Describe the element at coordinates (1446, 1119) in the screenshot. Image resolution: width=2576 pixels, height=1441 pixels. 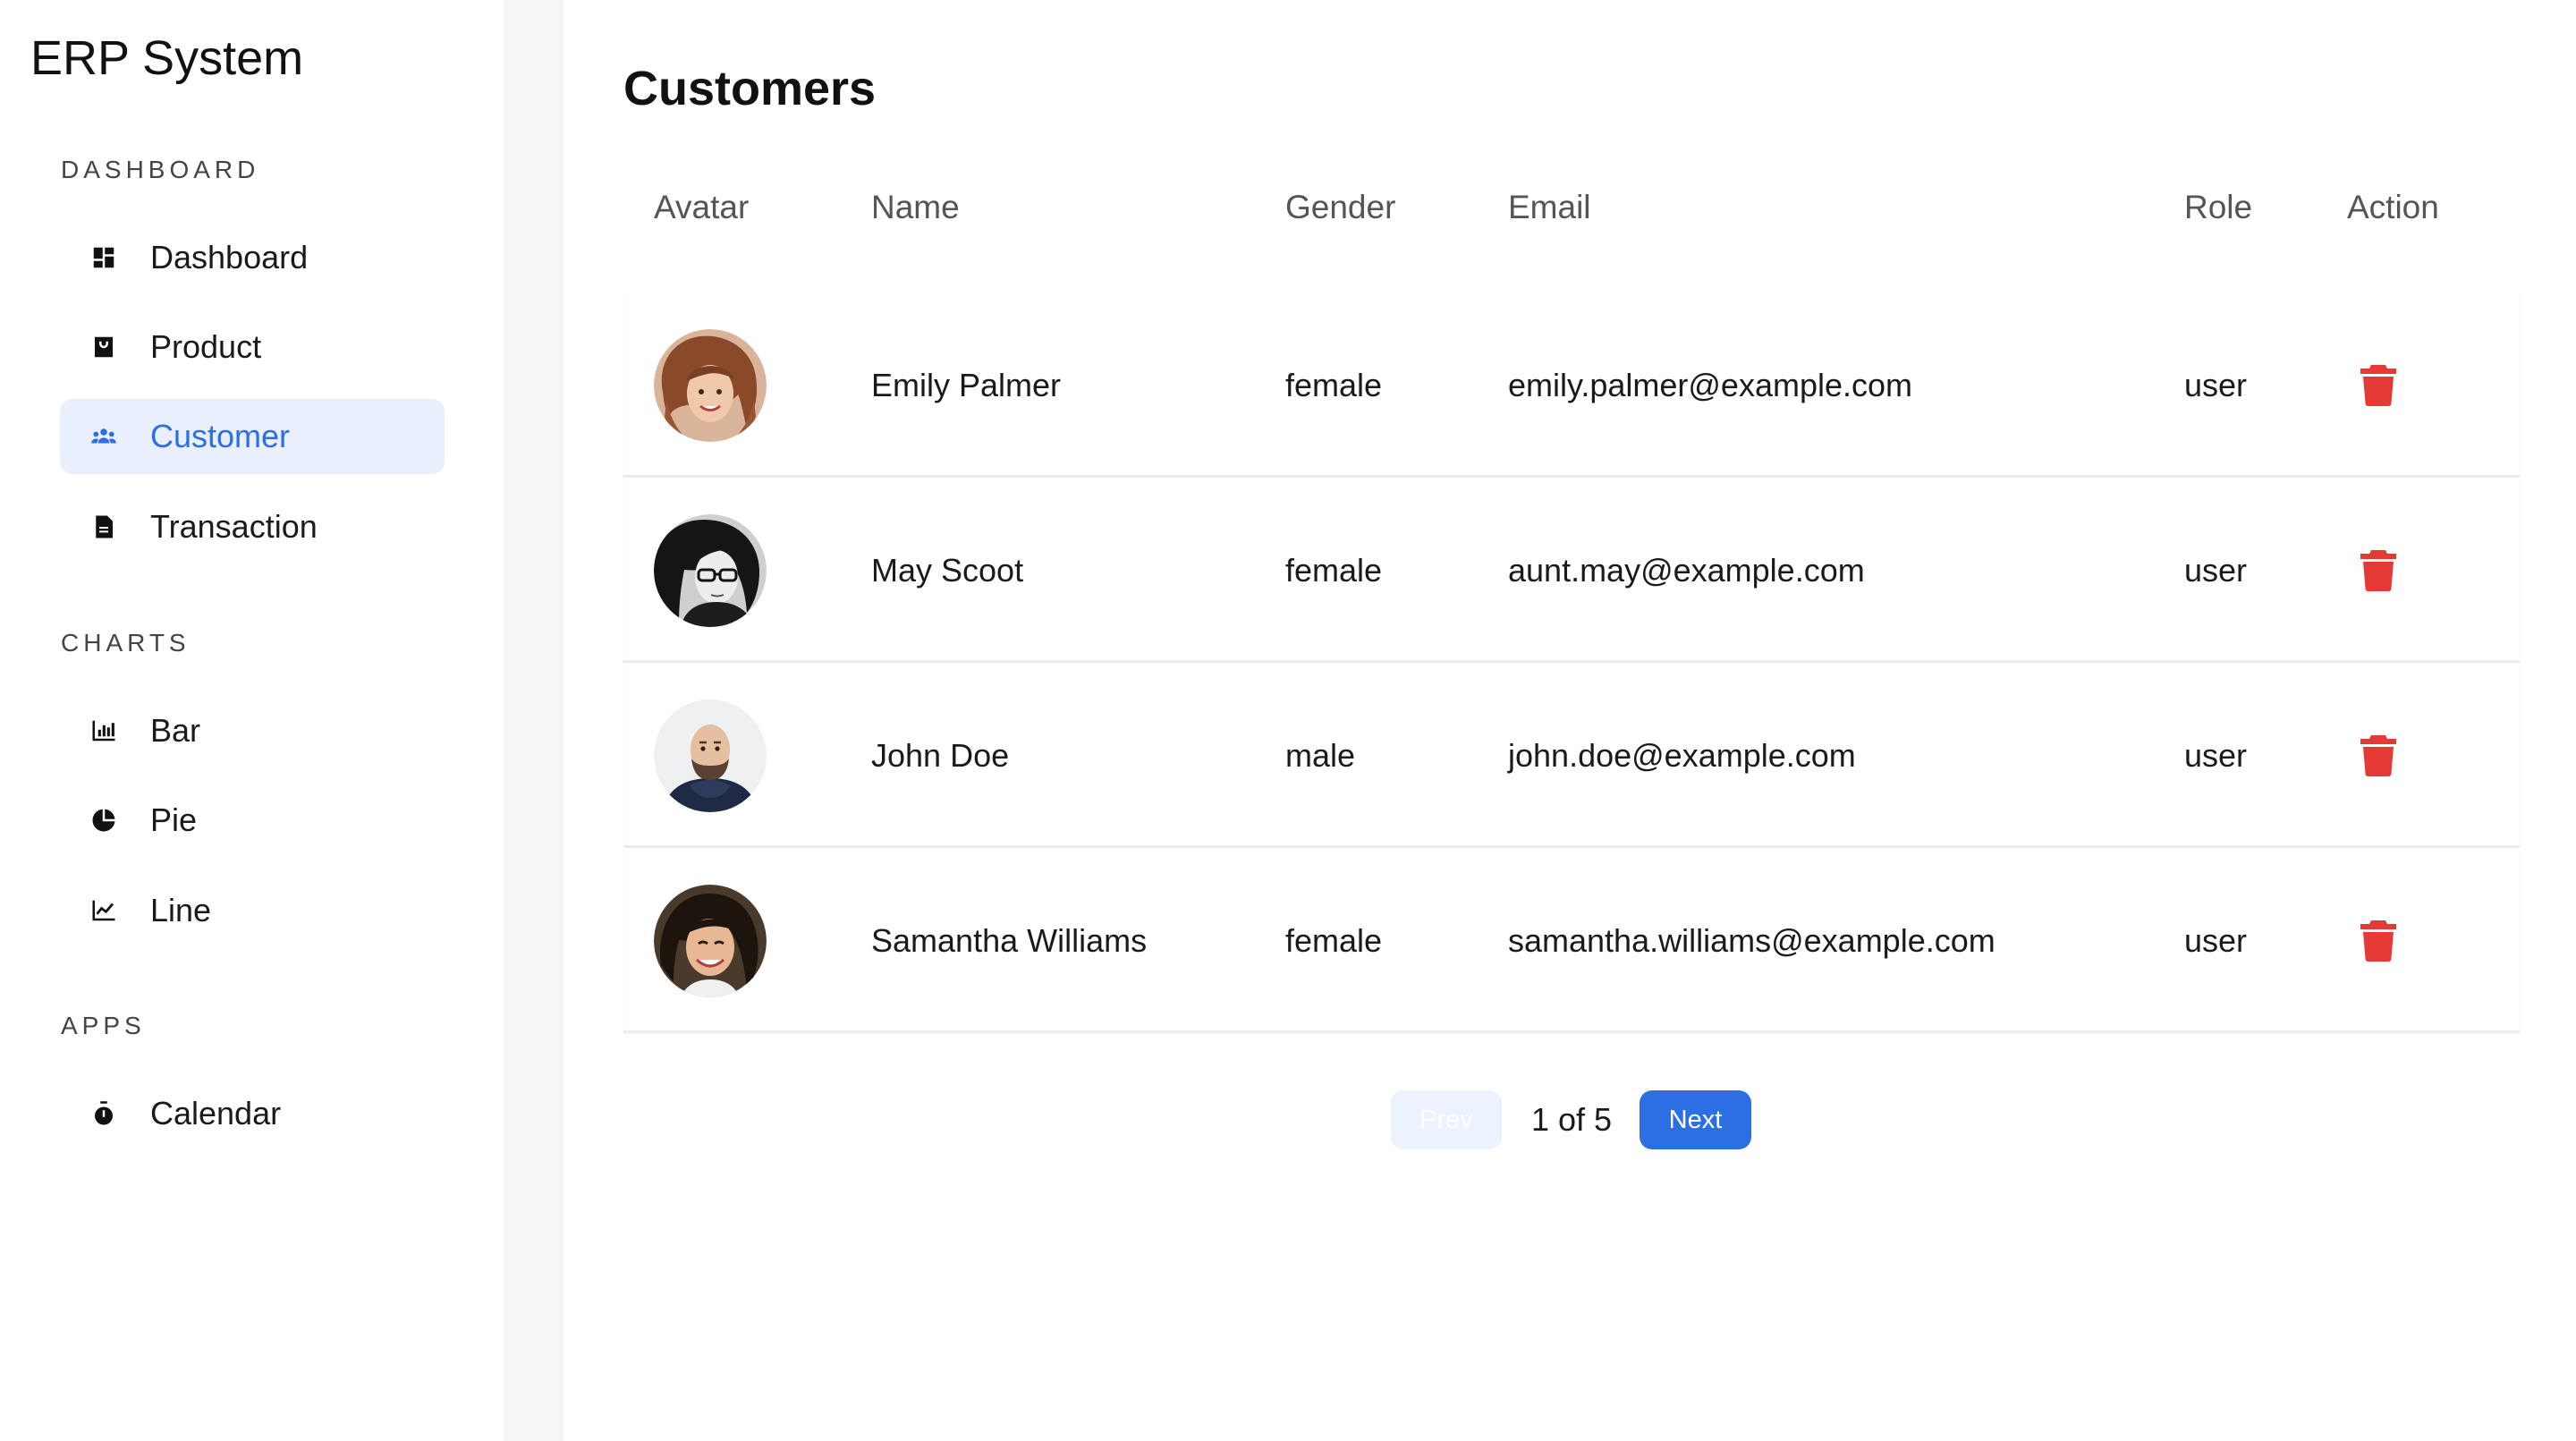
I see `prev-button: Prev` at that location.